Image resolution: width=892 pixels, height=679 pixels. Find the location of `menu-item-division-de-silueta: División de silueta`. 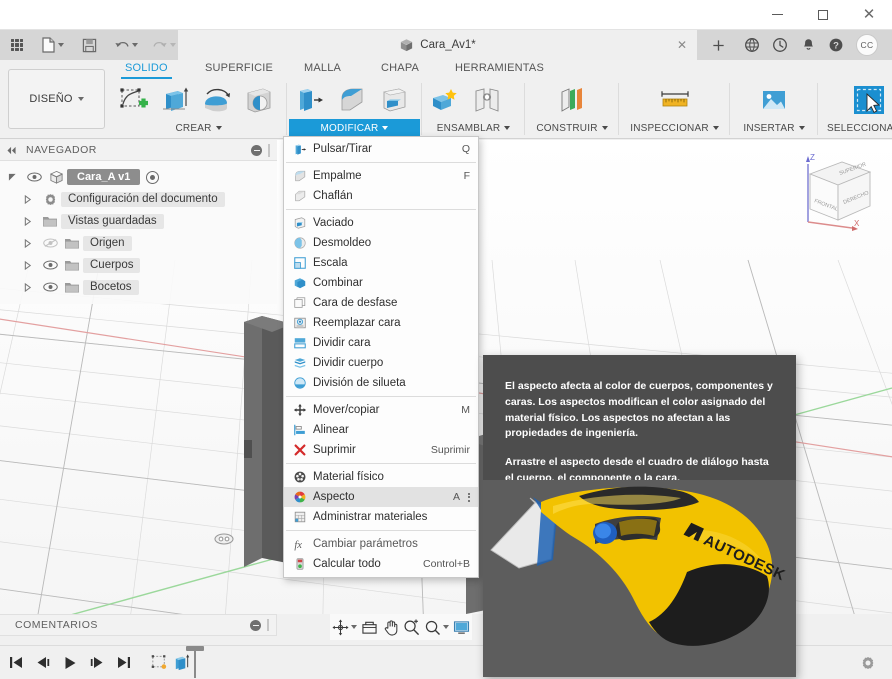

menu-item-division-de-silueta: División de silueta is located at coordinates (381, 383).